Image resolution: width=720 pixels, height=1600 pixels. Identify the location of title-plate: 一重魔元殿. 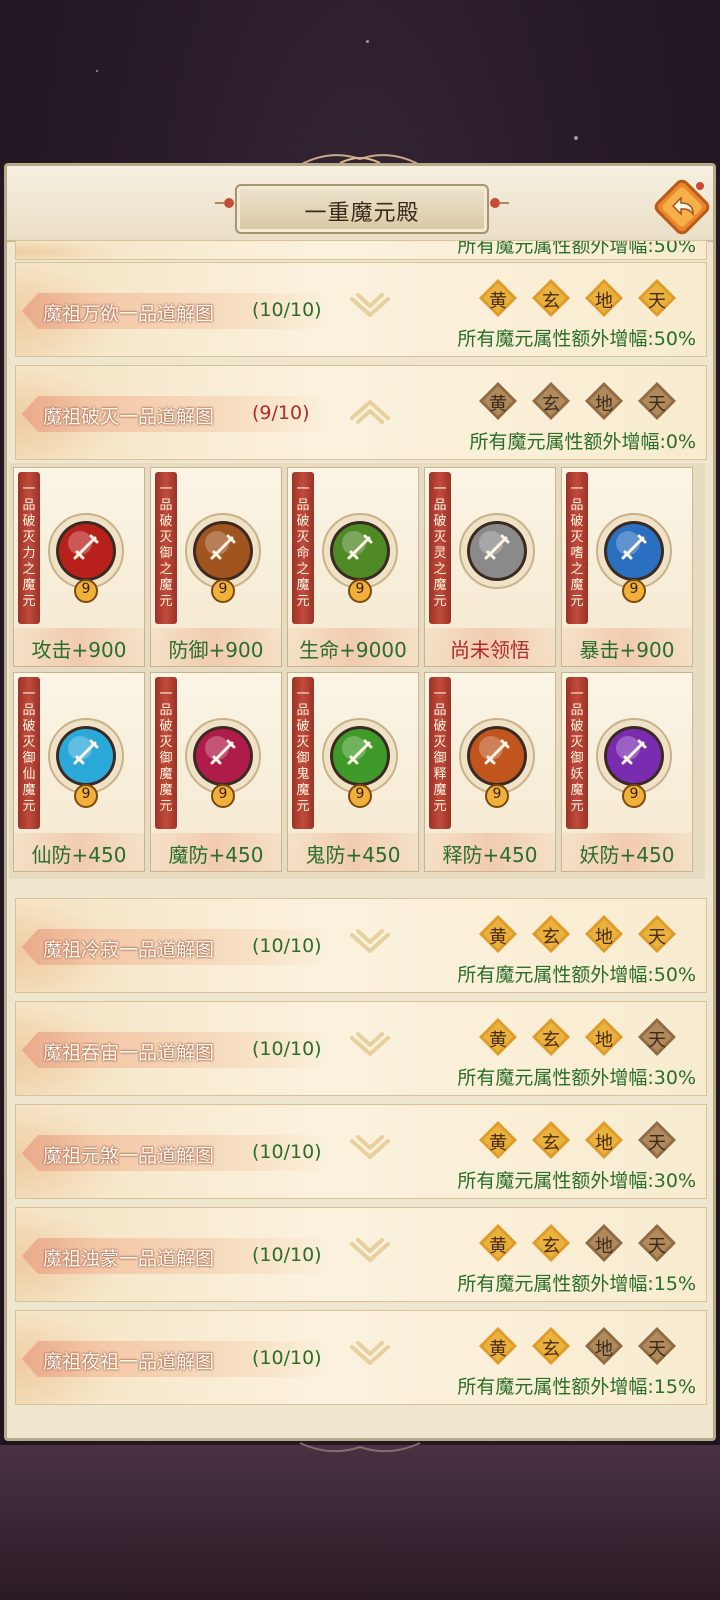
(362, 209).